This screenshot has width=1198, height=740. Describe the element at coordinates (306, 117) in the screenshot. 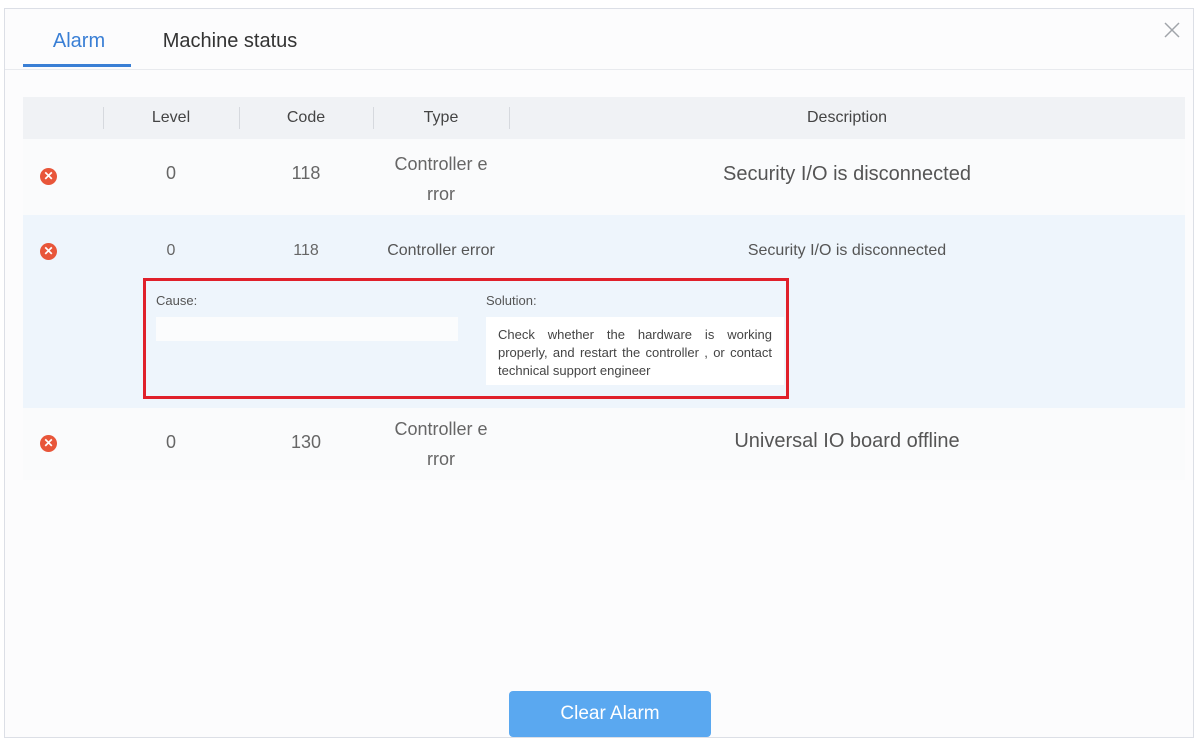

I see `header-code: Code` at that location.